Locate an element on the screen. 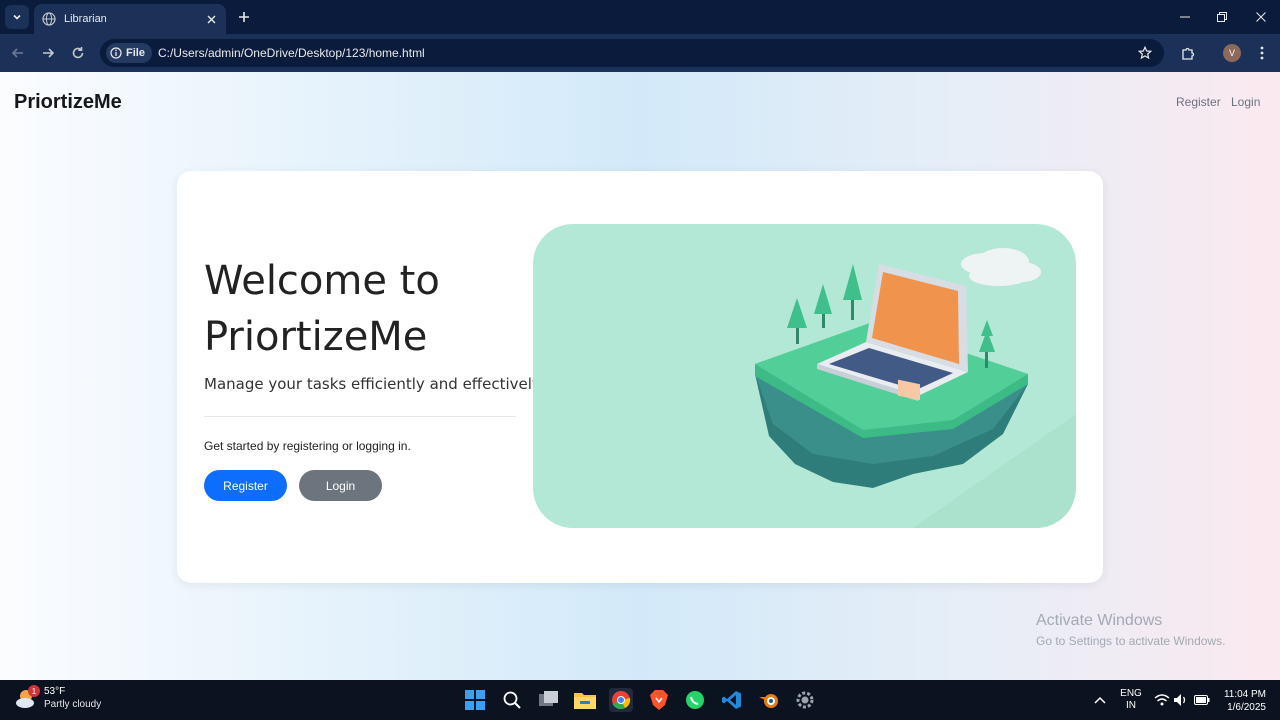  new-tab-button is located at coordinates (244, 17).